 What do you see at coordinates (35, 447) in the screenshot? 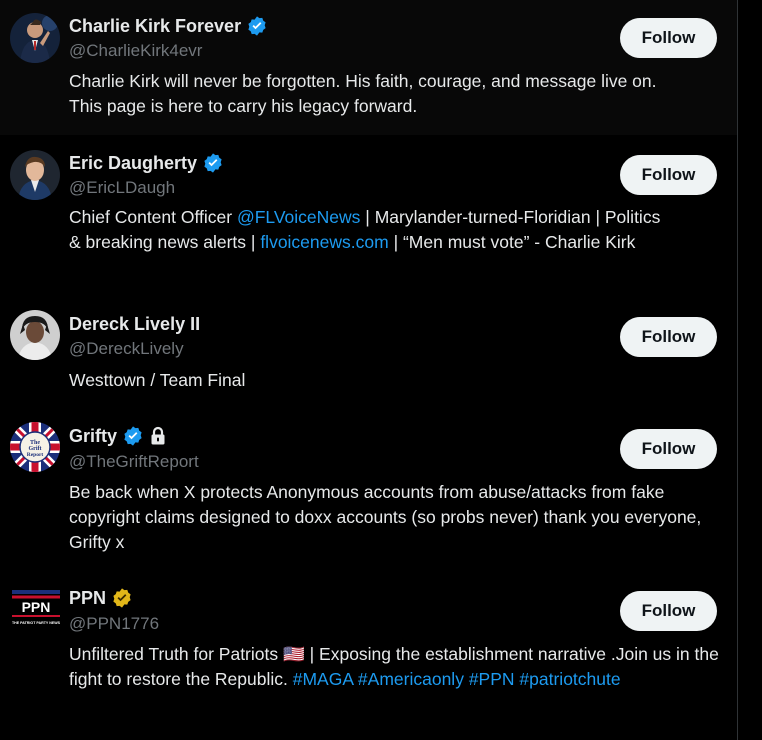
I see `avatar: The Grift Report` at bounding box center [35, 447].